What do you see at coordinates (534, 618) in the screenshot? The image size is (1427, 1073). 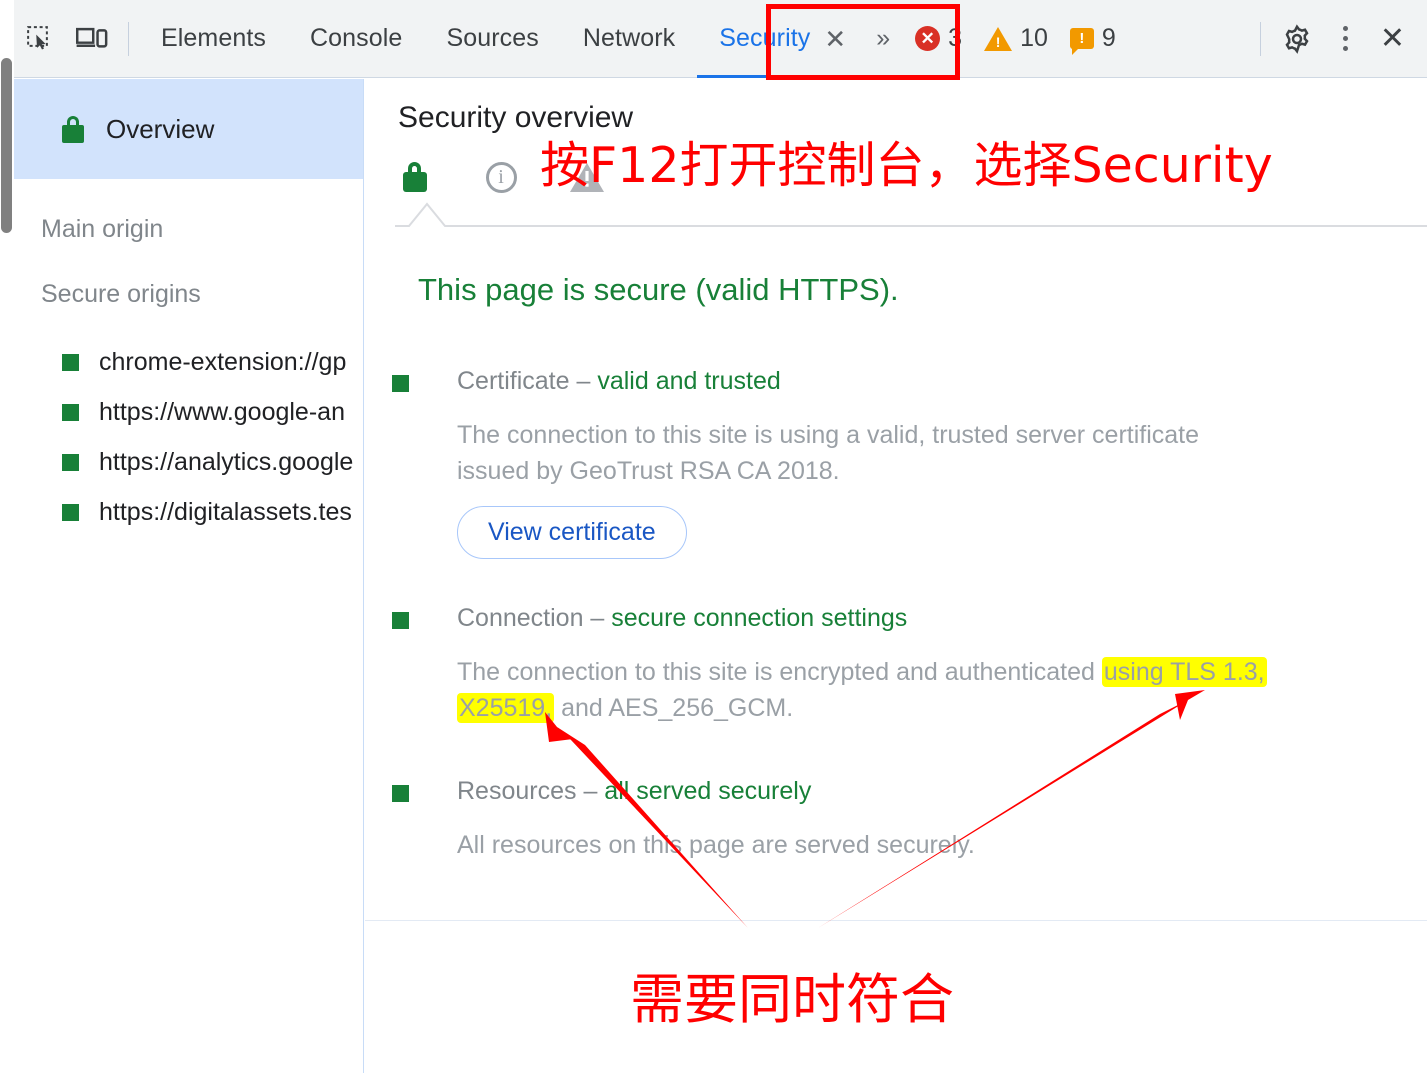 I see `section-connection-prefix: Connection –` at bounding box center [534, 618].